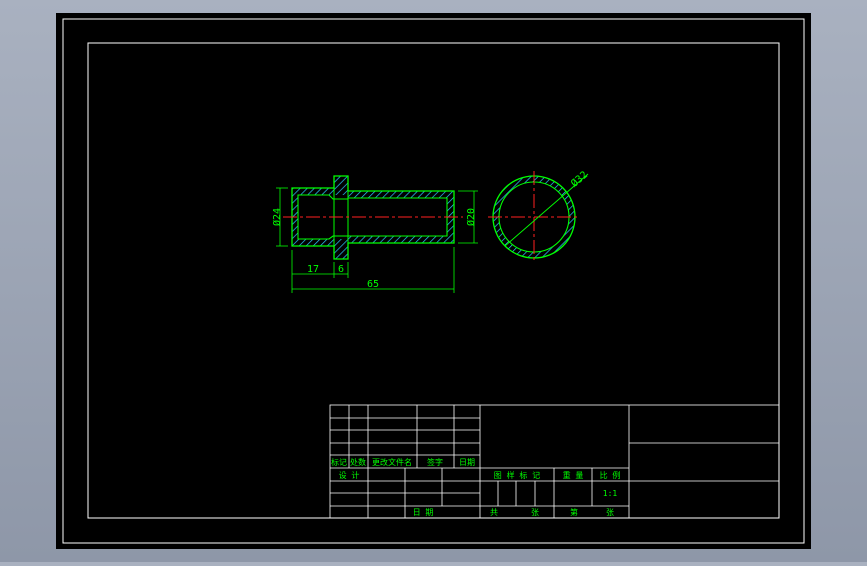 The width and height of the screenshot is (867, 566). Describe the element at coordinates (392, 462) in the screenshot. I see `rev-header-file: 更改文件名` at that location.